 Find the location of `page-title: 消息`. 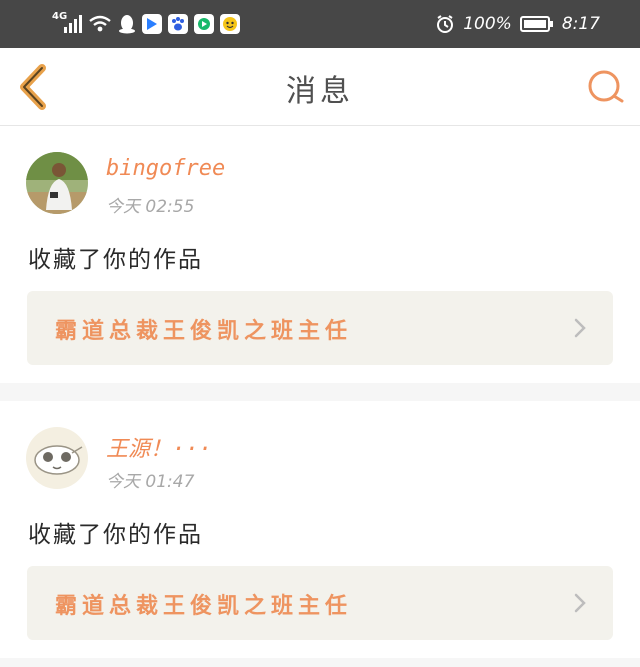

page-title: 消息 is located at coordinates (320, 91).